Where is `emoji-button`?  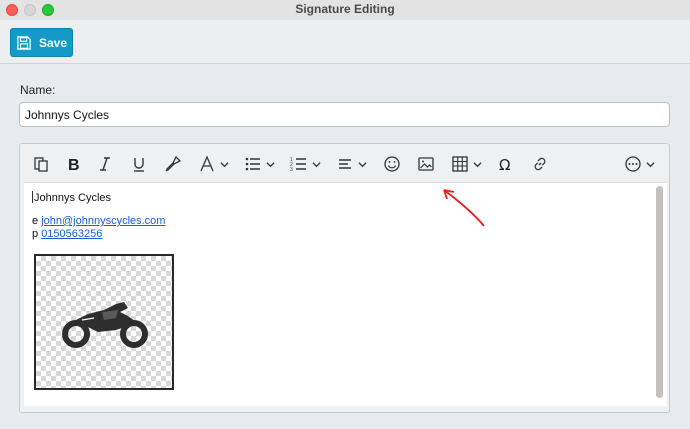 emoji-button is located at coordinates (392, 164).